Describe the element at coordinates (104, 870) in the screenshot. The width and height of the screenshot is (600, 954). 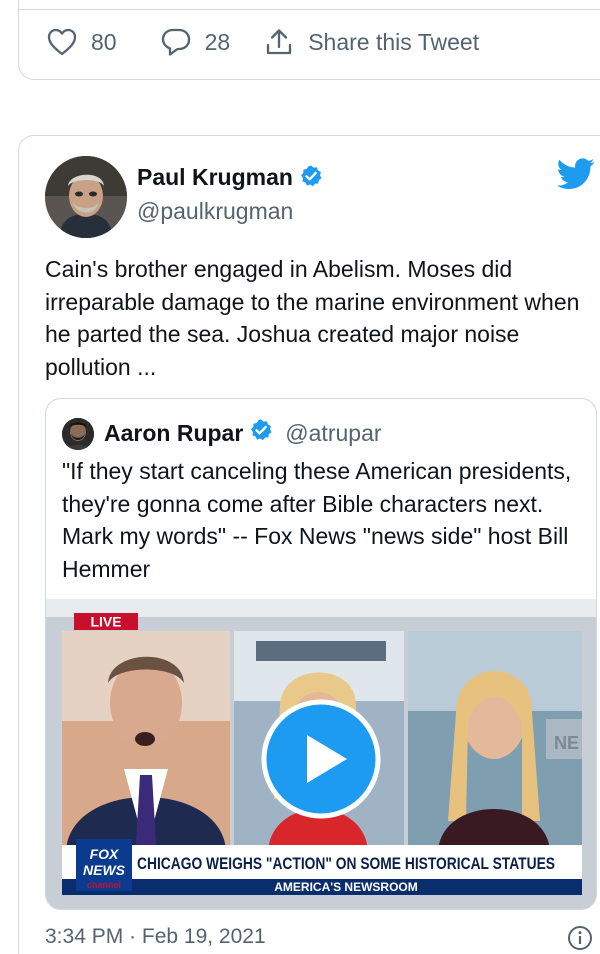
I see `fox-logo-line2: NEWS` at that location.